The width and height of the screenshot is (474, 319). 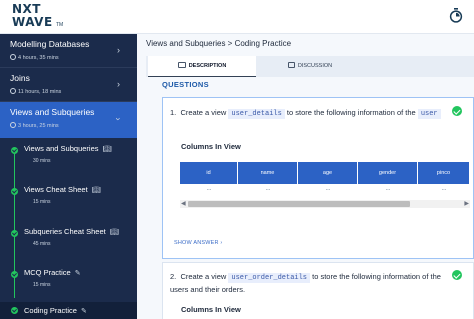 What do you see at coordinates (60, 25) in the screenshot?
I see `logo-trademark: TM` at bounding box center [60, 25].